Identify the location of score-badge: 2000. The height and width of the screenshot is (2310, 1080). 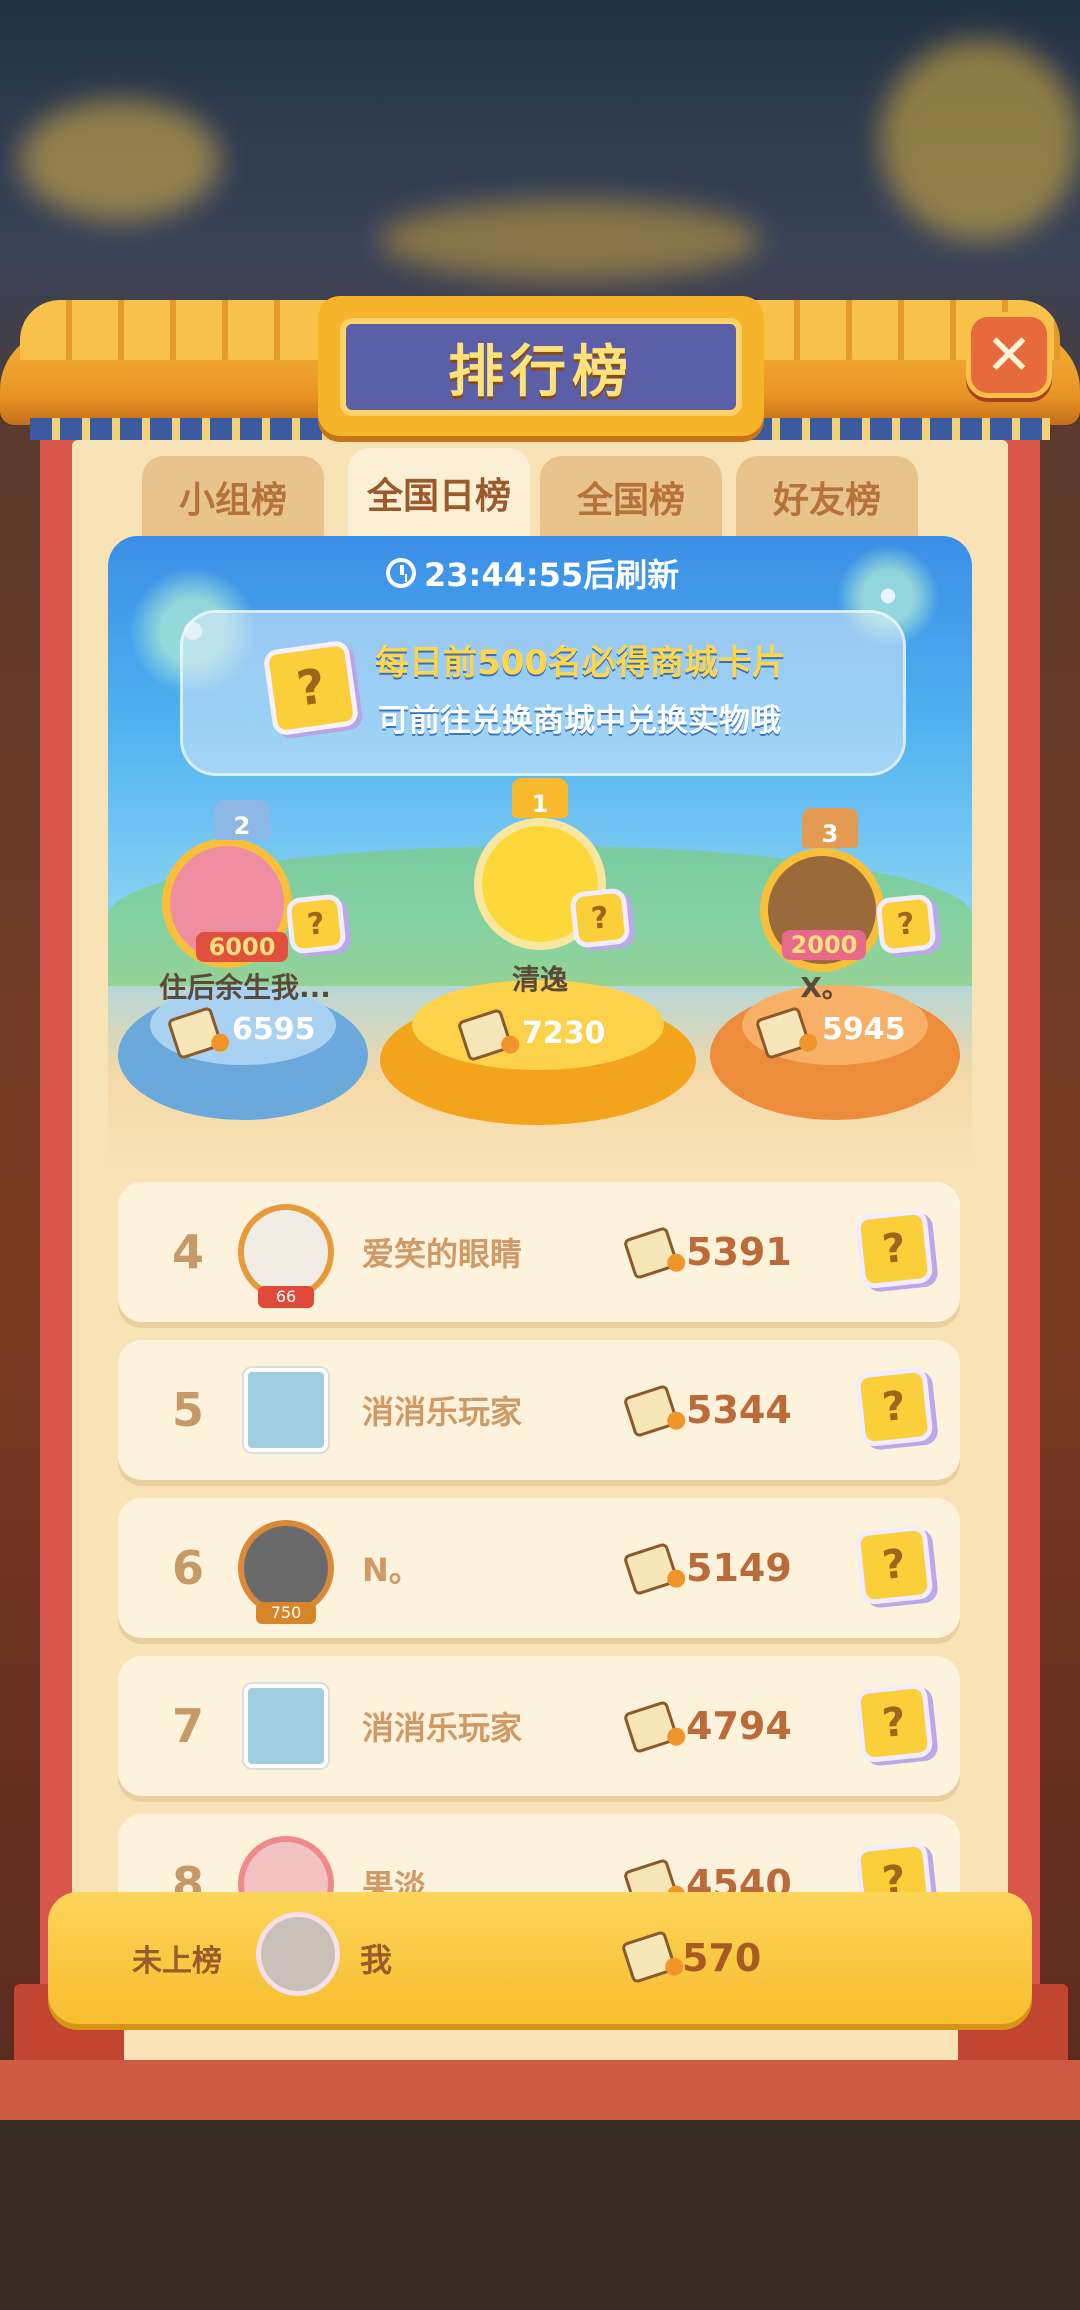
(824, 945).